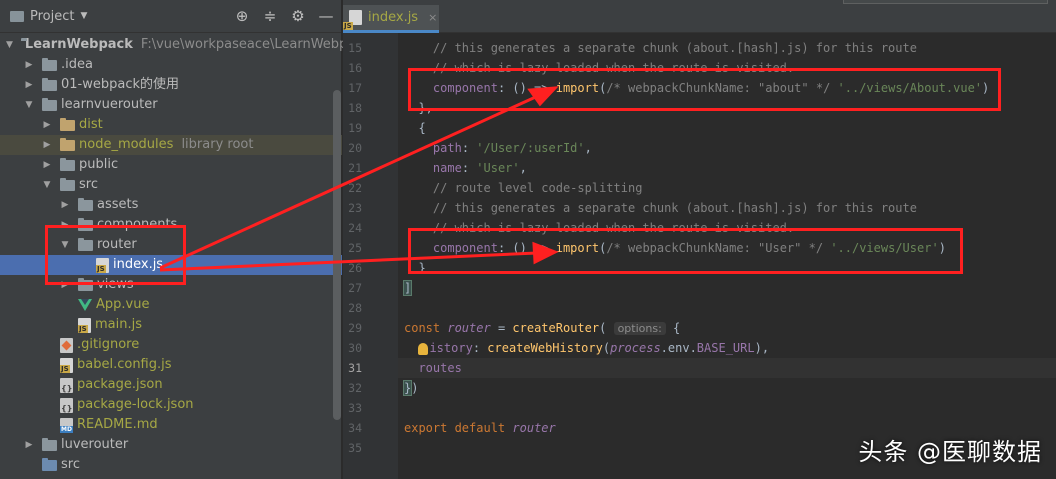 This screenshot has width=1056, height=479. What do you see at coordinates (270, 16) in the screenshot?
I see `collapse-all-icon: ≑` at bounding box center [270, 16].